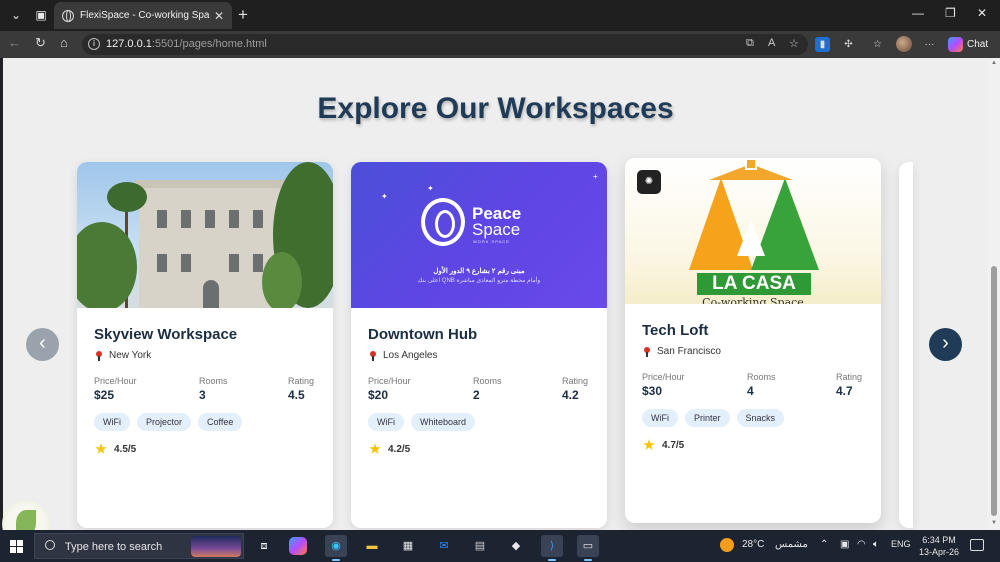 The width and height of the screenshot is (1000, 562). Describe the element at coordinates (791, 544) in the screenshot. I see `weather-description: مشمس` at that location.